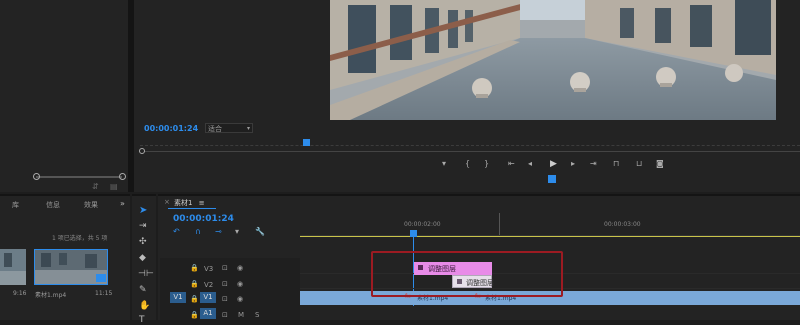 The width and height of the screenshot is (800, 325). Describe the element at coordinates (142, 258) in the screenshot. I see `razor-tool-icon: ◆` at that location.